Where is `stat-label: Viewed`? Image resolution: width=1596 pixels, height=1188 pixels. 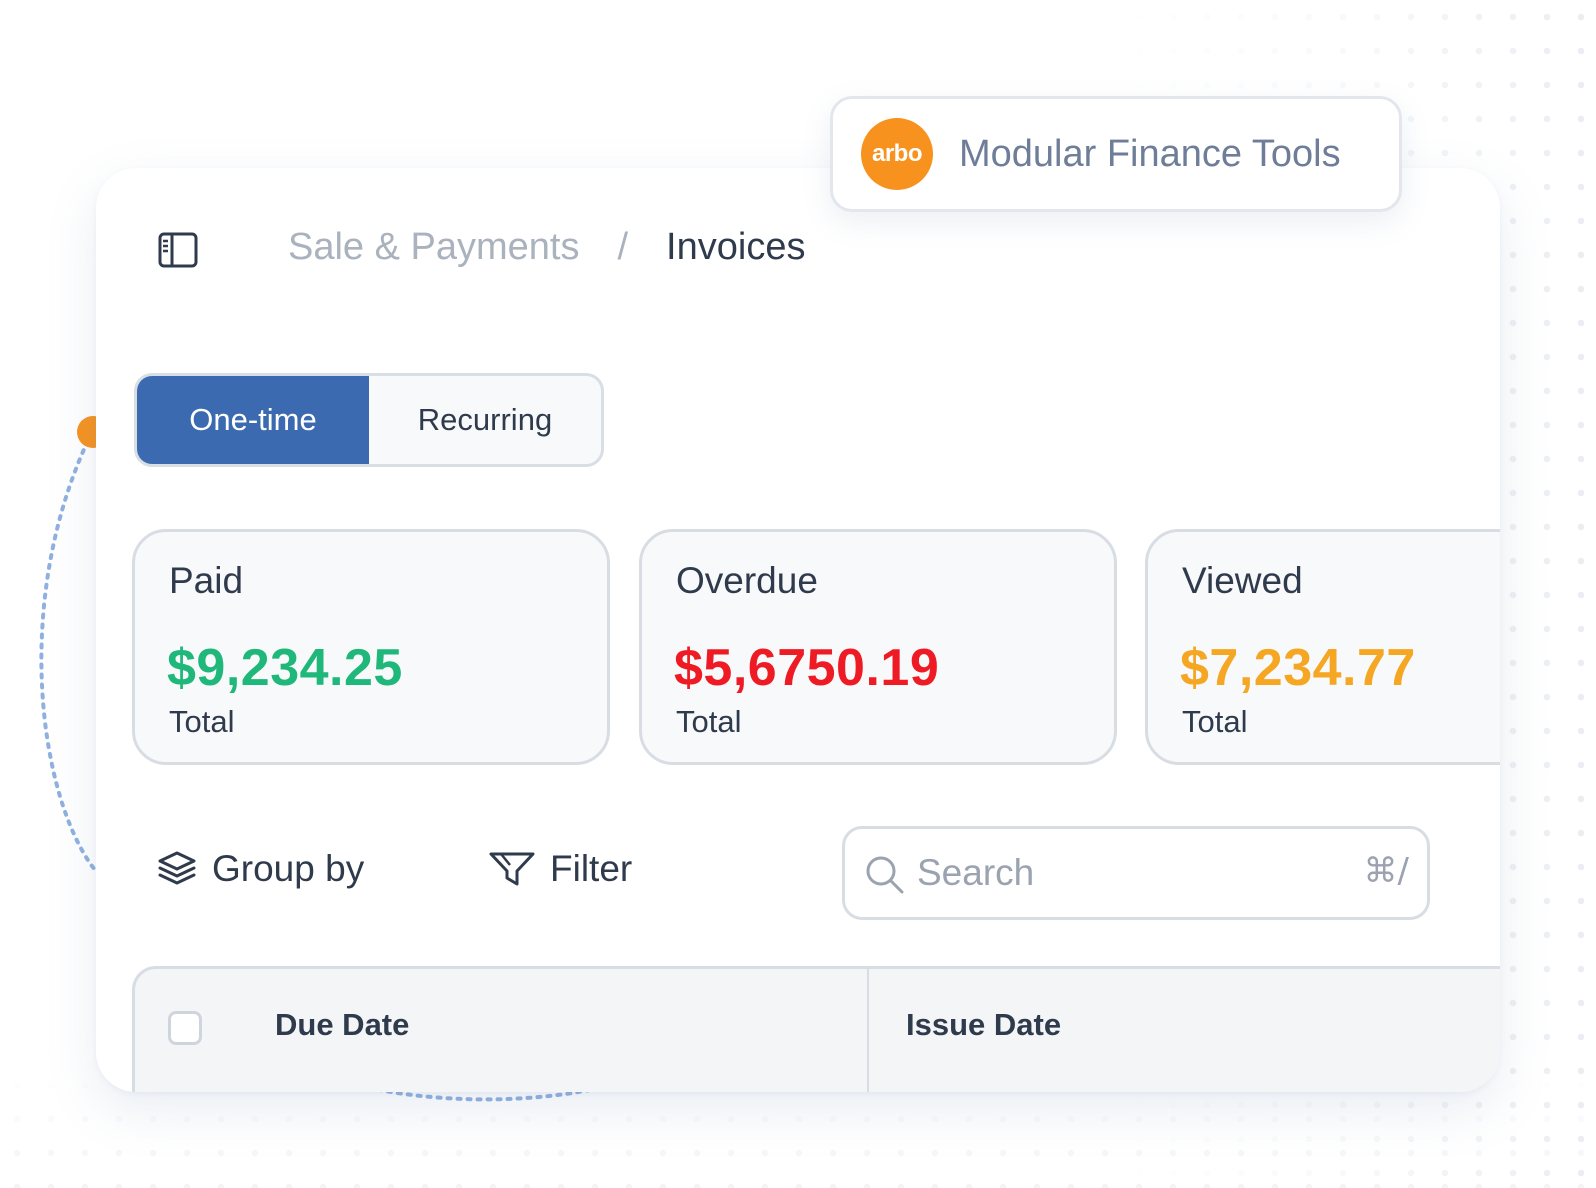 stat-label: Viewed is located at coordinates (1242, 580).